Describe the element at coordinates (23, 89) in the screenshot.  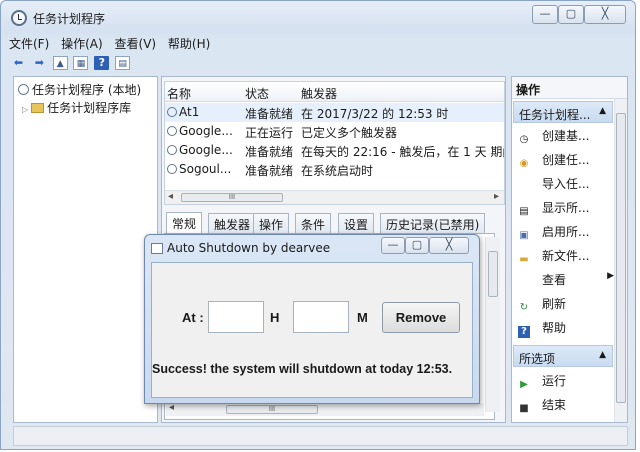
I see `clock-icon` at that location.